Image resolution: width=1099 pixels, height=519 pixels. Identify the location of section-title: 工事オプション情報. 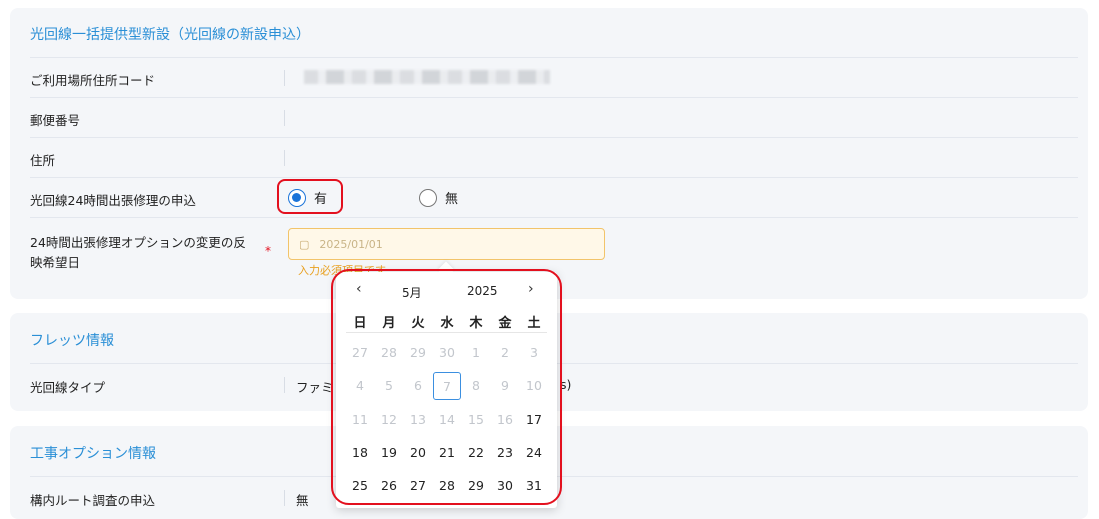
(93, 454).